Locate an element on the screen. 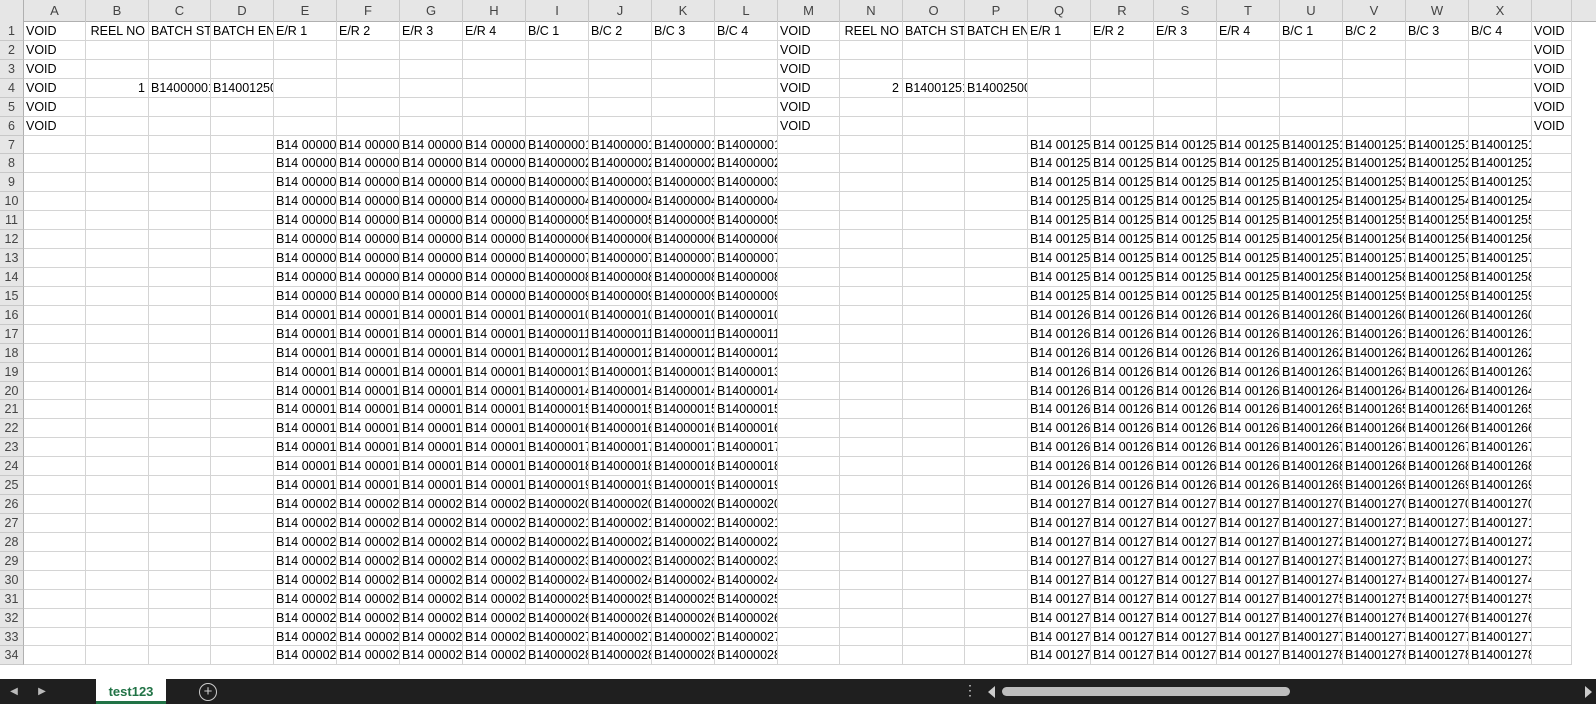 The height and width of the screenshot is (704, 1596). cell: B140012515 is located at coordinates (1500, 145).